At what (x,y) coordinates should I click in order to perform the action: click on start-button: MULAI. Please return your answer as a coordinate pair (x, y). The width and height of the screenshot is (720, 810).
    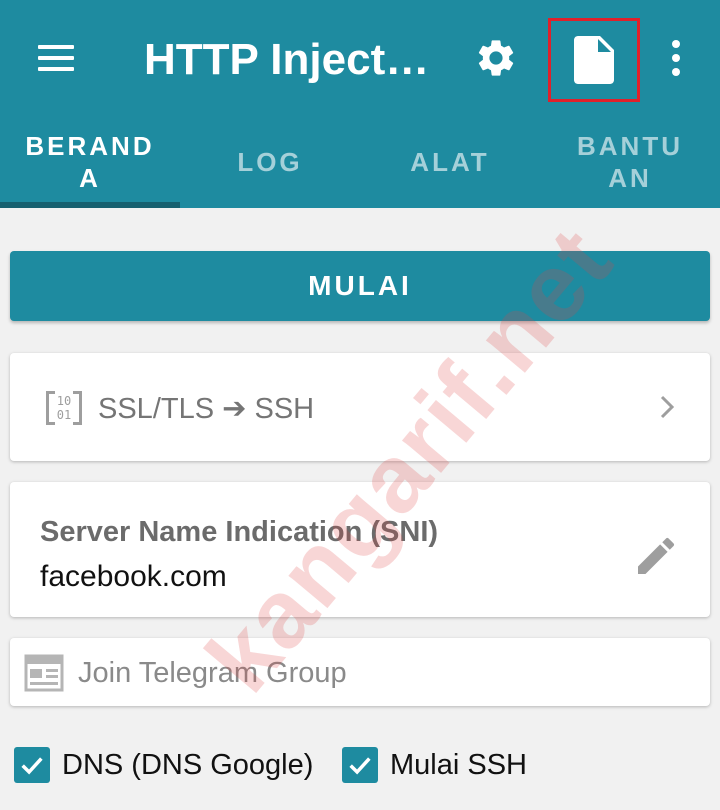
    Looking at the image, I should click on (360, 286).